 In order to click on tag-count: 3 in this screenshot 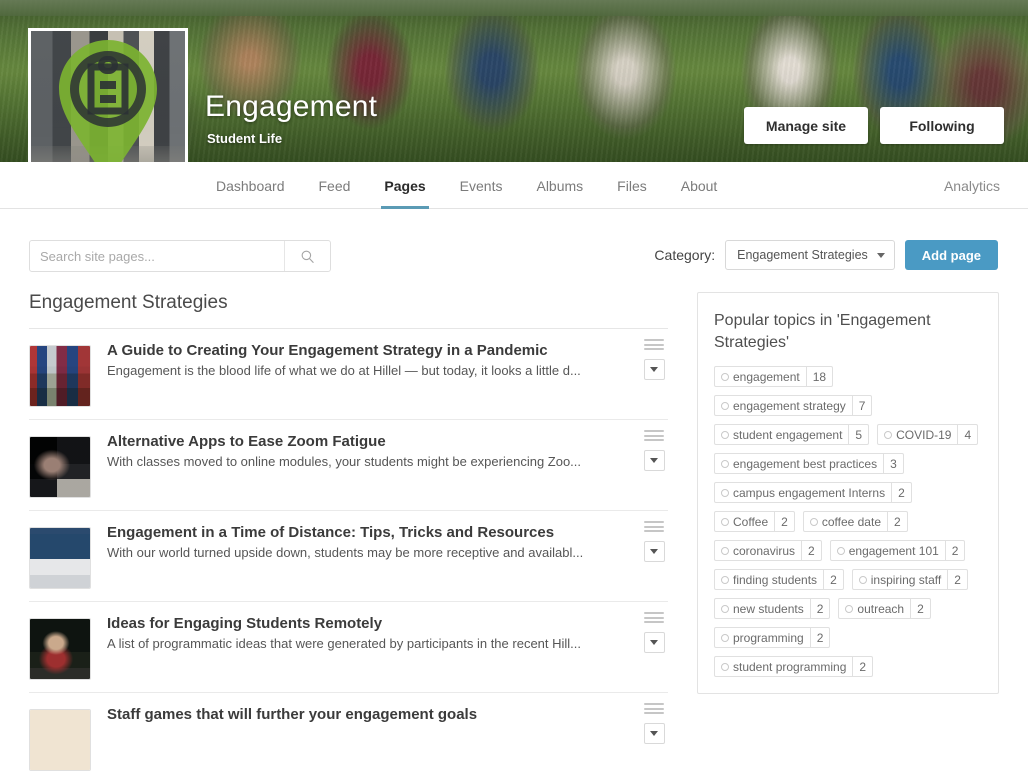, I will do `click(893, 464)`.